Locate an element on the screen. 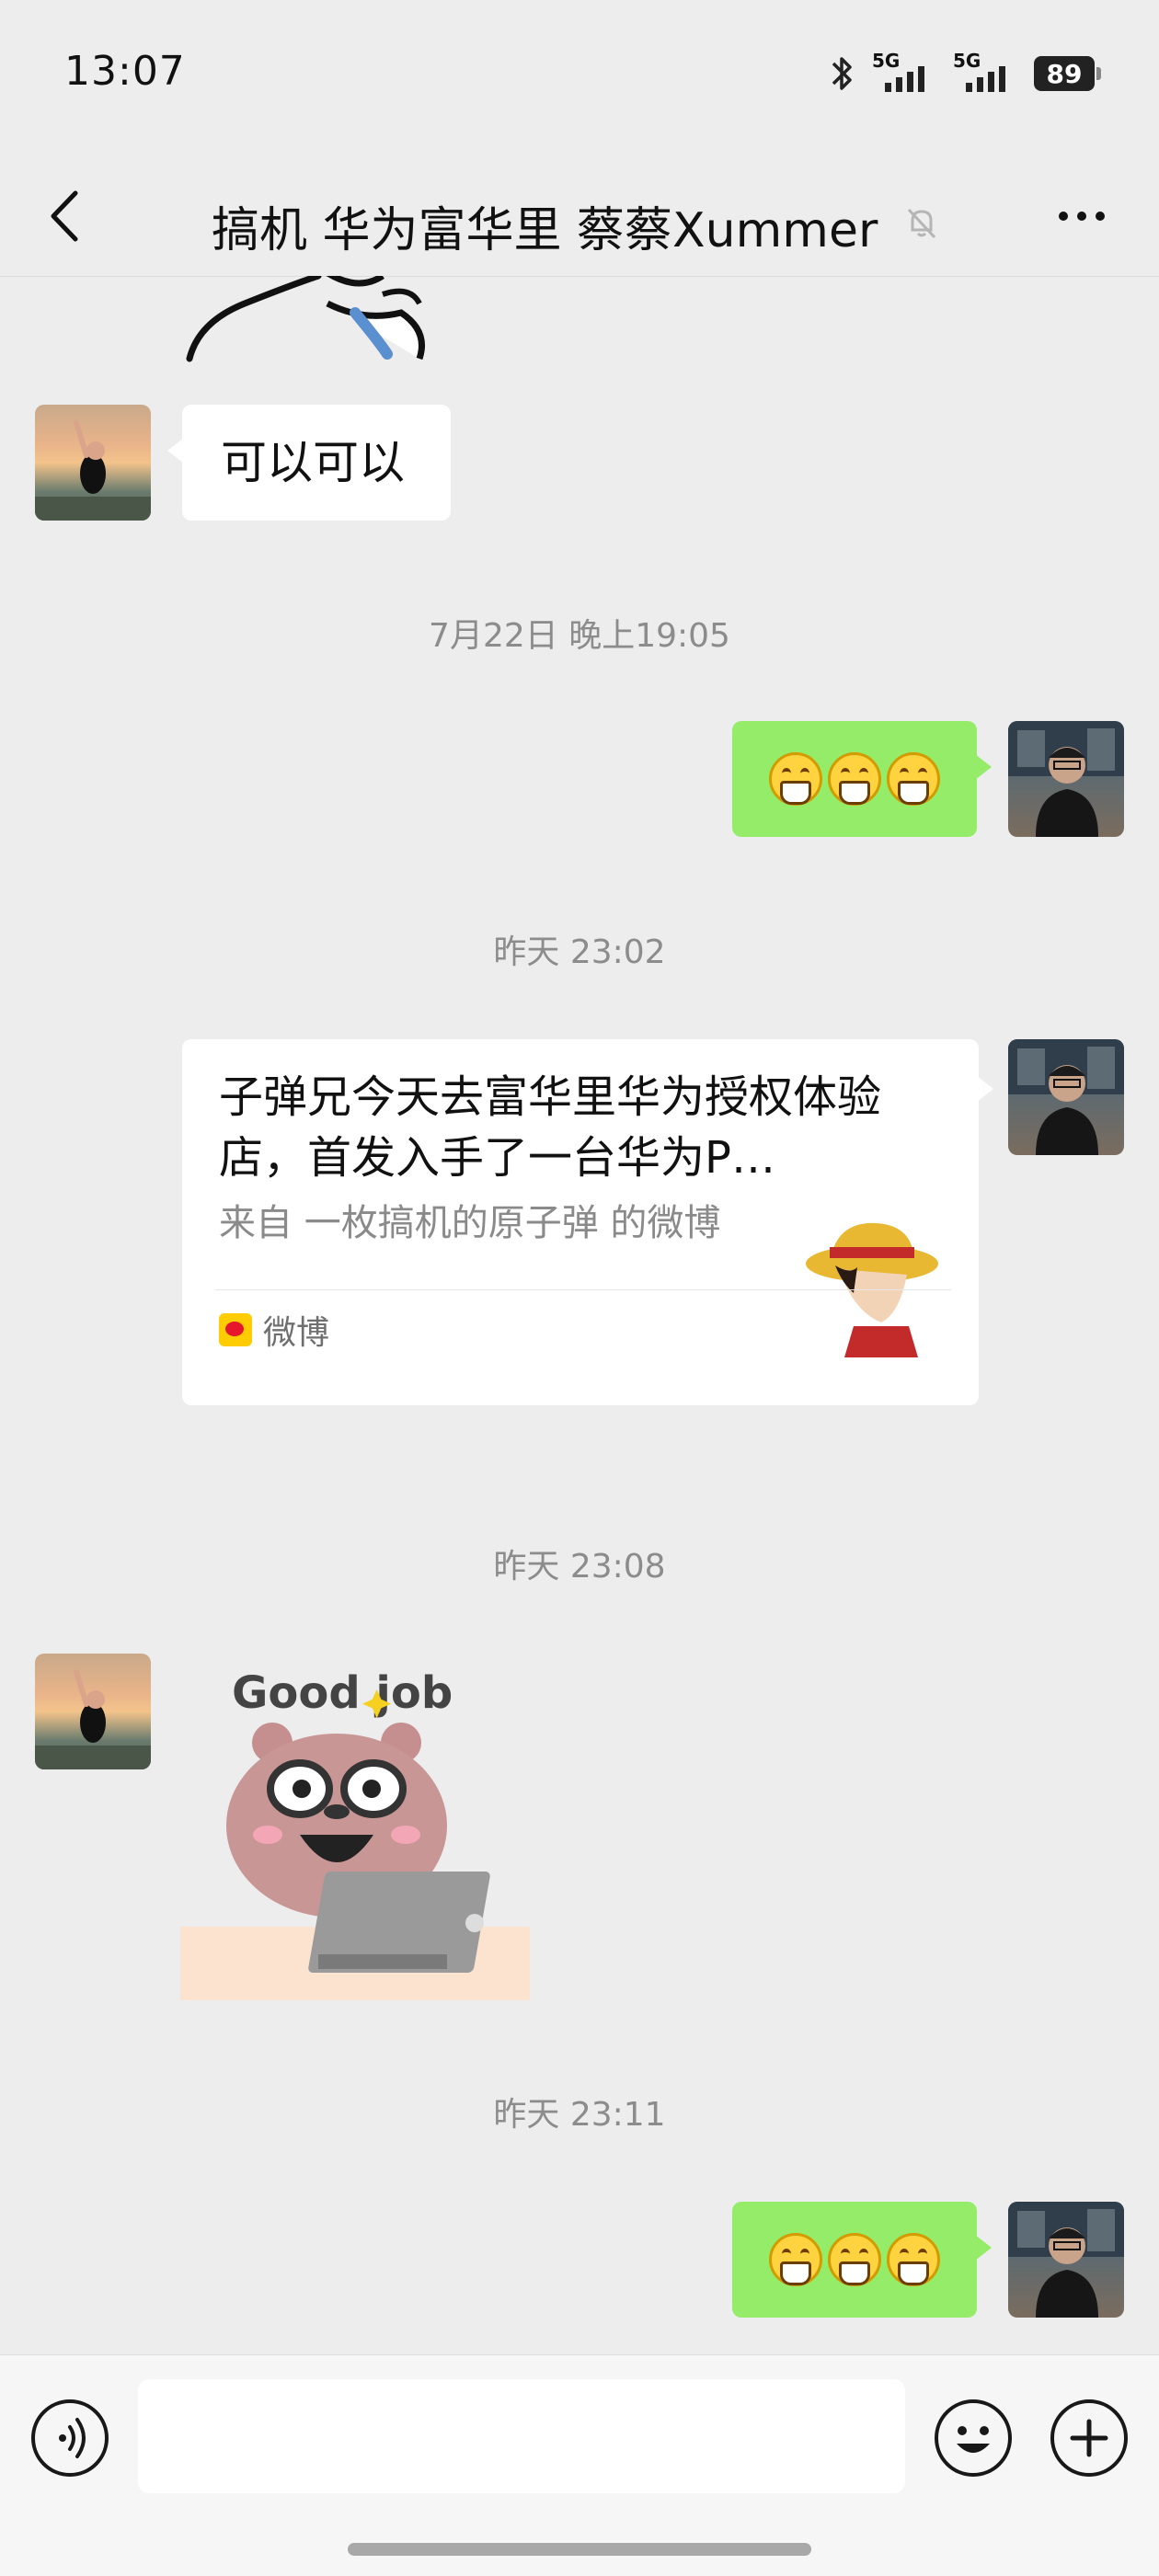  message-text: 可以可以 is located at coordinates (313, 462).